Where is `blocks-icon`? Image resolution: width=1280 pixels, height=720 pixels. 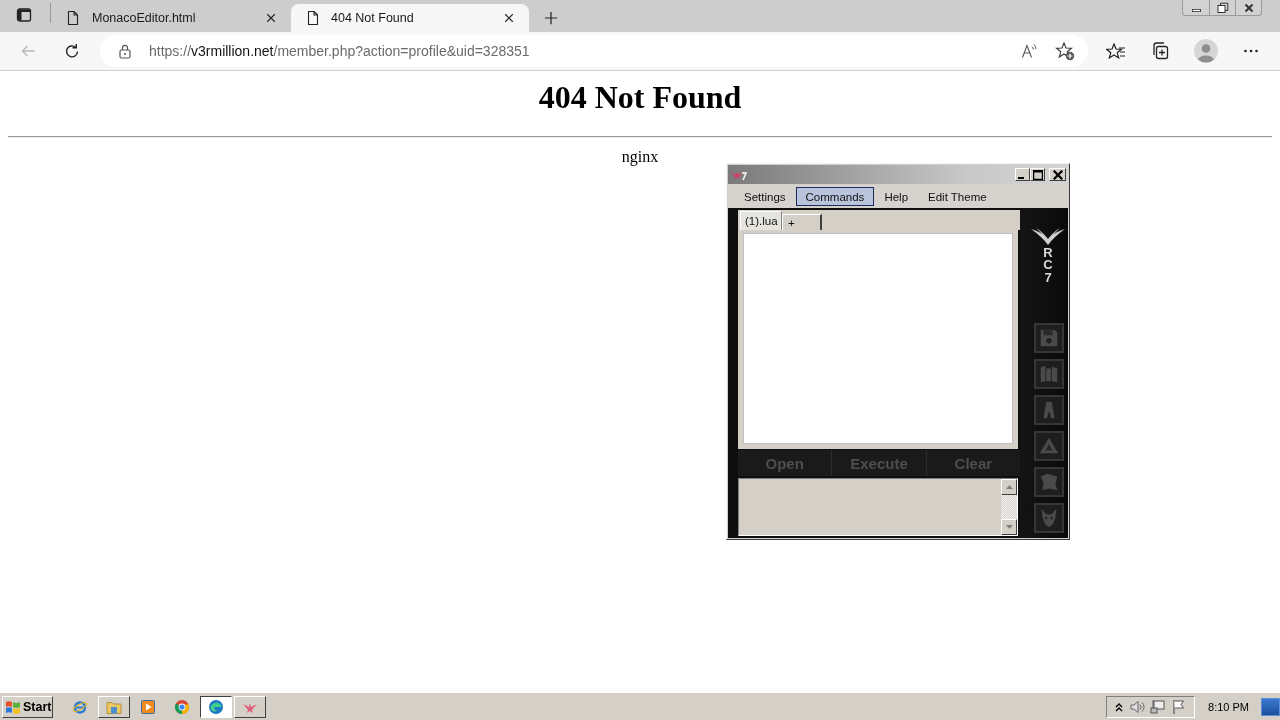
blocks-icon is located at coordinates (1049, 374).